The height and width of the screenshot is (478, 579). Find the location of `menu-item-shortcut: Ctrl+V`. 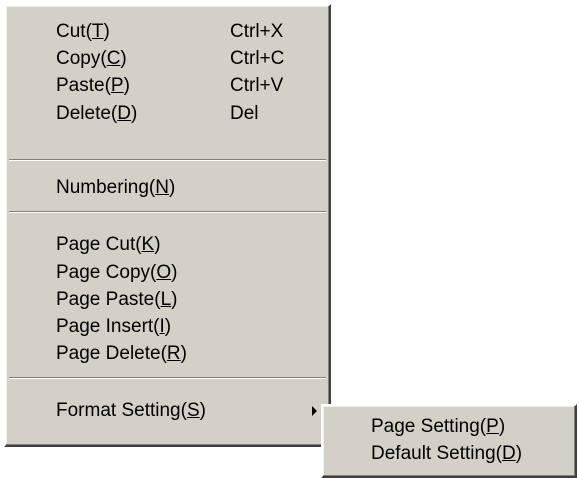

menu-item-shortcut: Ctrl+V is located at coordinates (257, 85).